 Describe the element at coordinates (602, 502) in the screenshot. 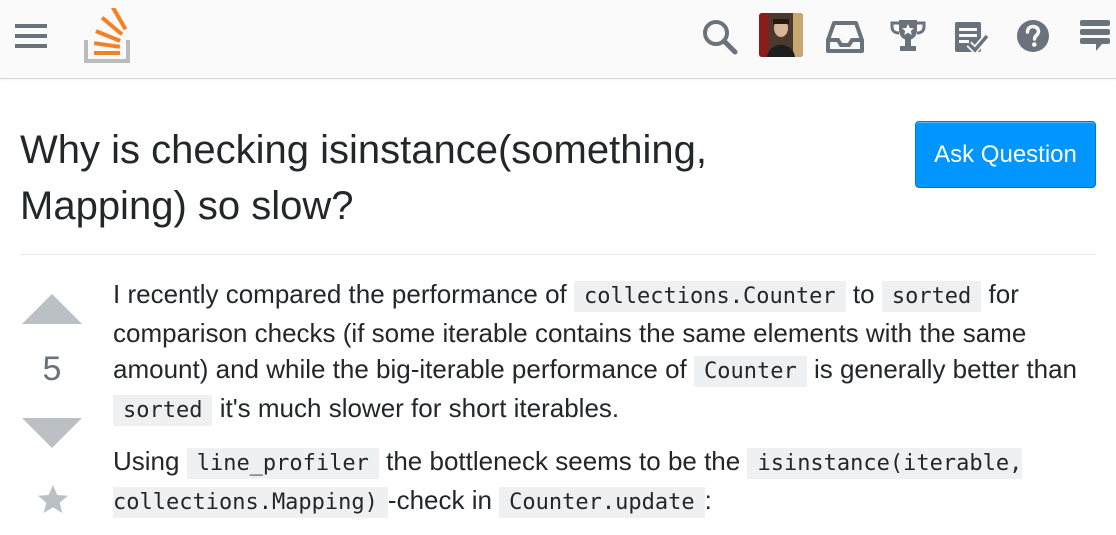

I see `inline-code: Counter.update` at that location.